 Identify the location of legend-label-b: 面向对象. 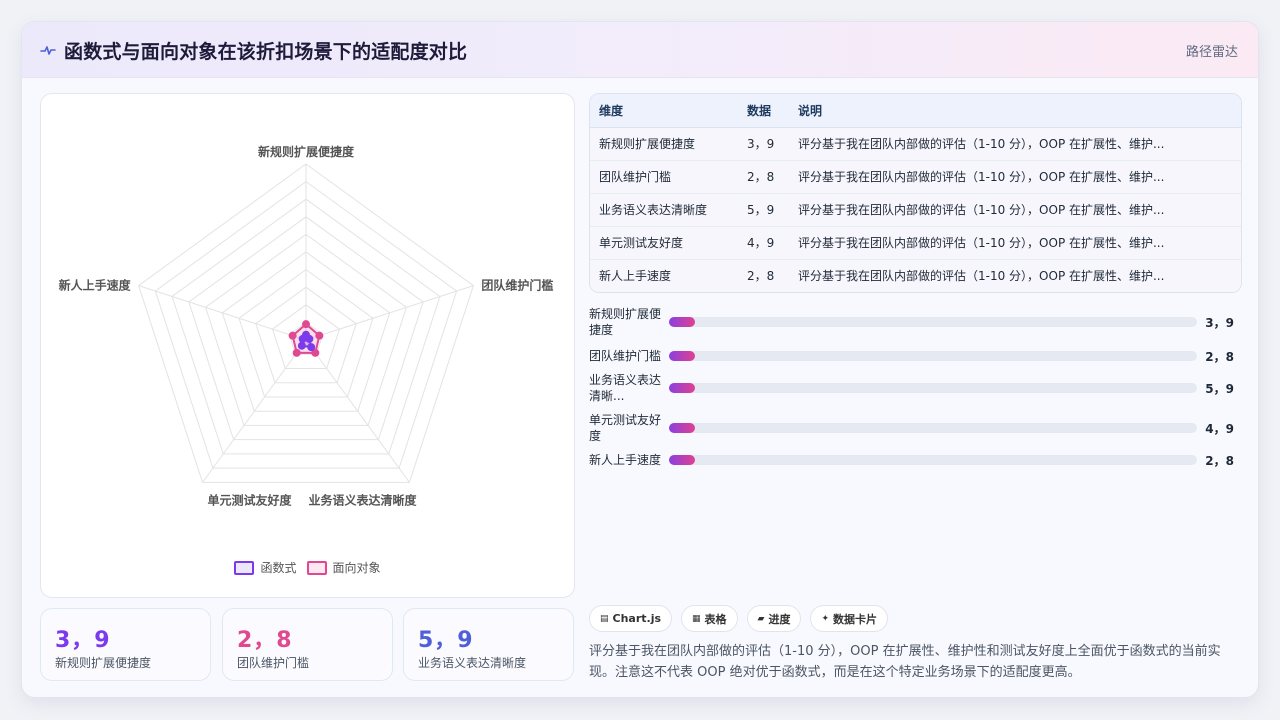
(356, 568).